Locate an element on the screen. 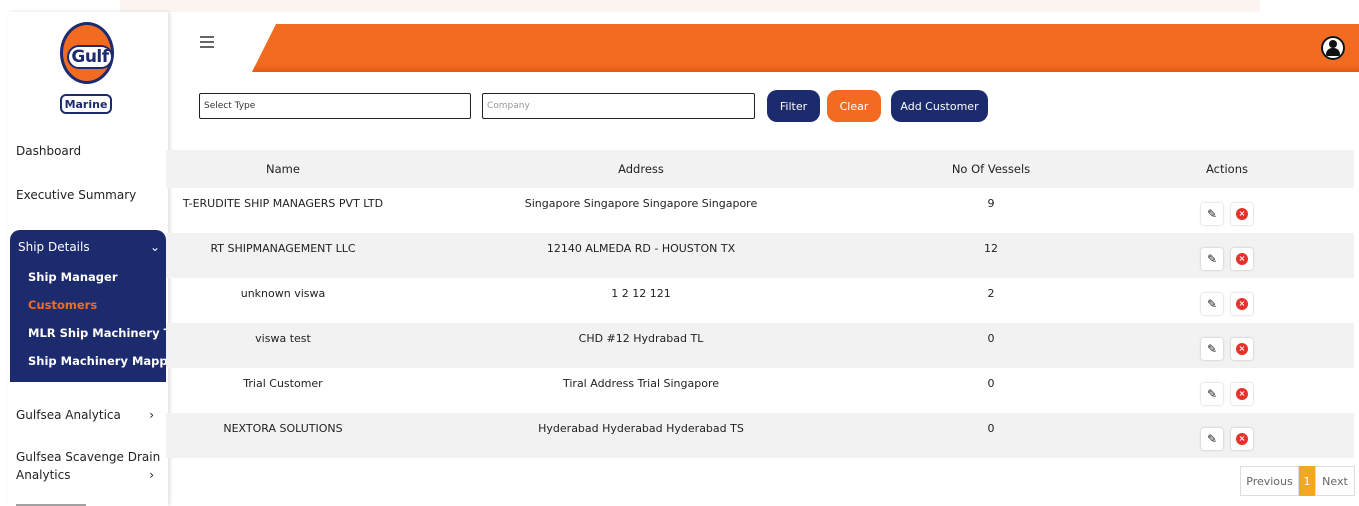  cell-address: Tiral Address Trial Singapore is located at coordinates (641, 383).